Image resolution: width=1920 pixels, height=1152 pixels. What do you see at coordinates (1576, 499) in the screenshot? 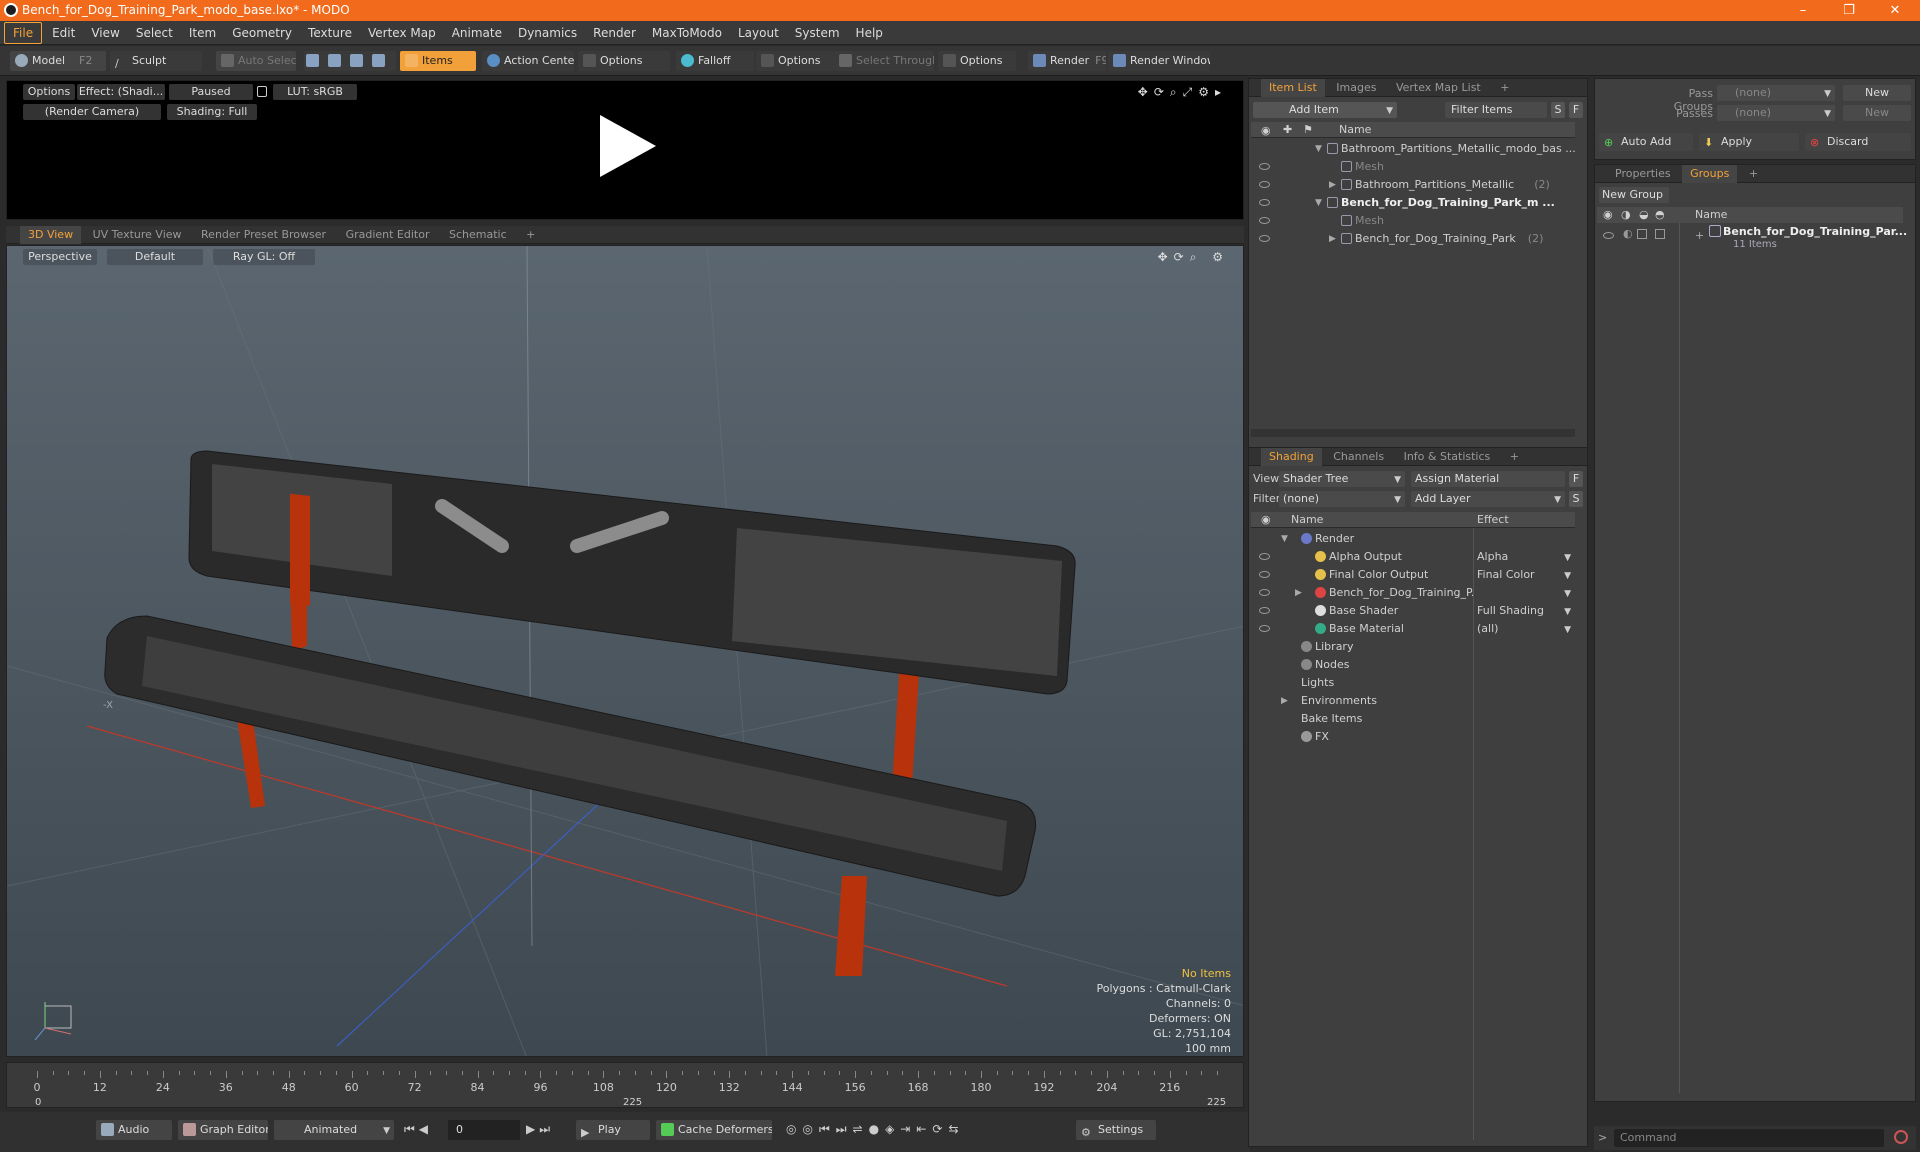
I see `shading-s-button: S` at bounding box center [1576, 499].